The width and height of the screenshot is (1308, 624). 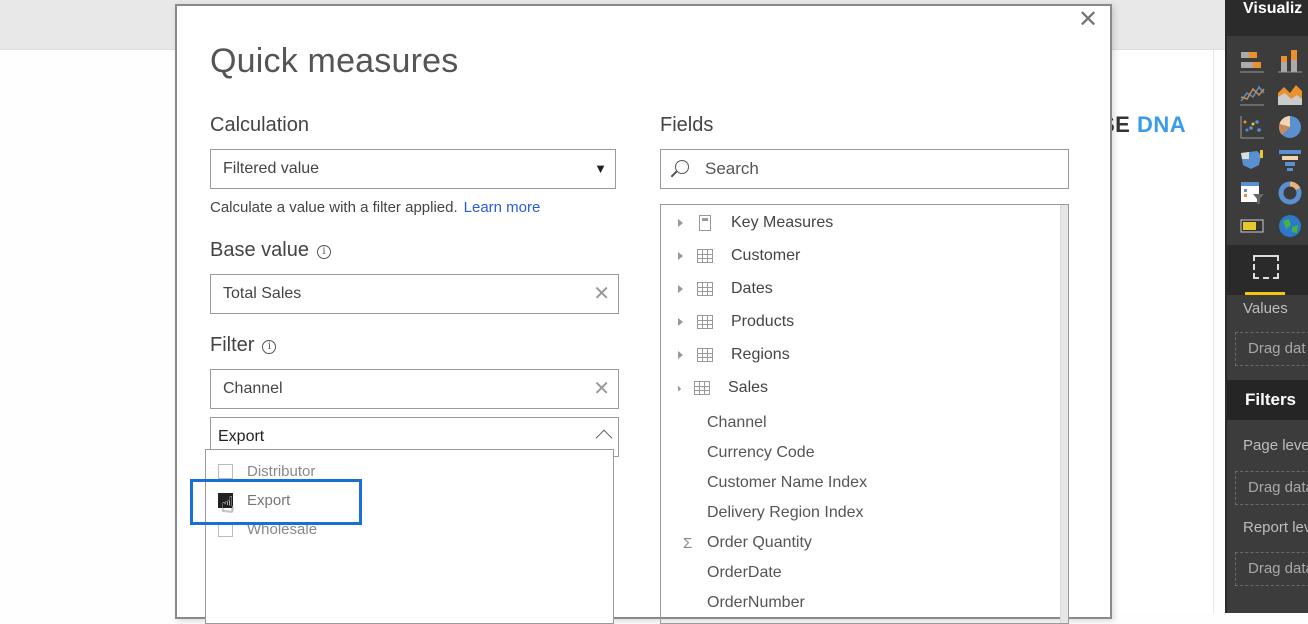 I want to click on field-channel: Channel, so click(x=858, y=423).